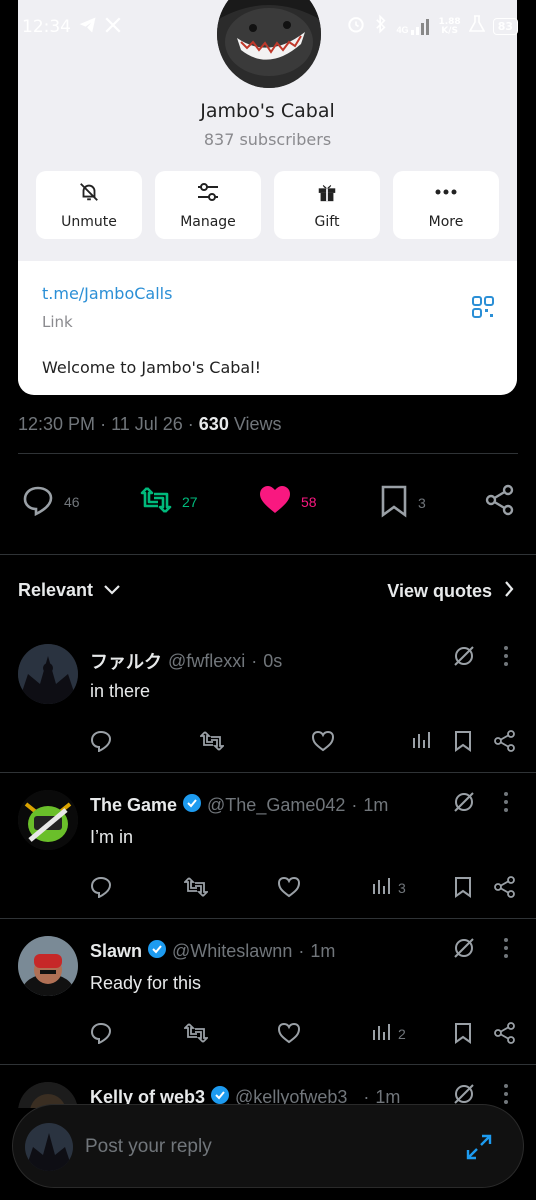 The height and width of the screenshot is (1200, 536). What do you see at coordinates (257, 424) in the screenshot?
I see `views-label: Views` at bounding box center [257, 424].